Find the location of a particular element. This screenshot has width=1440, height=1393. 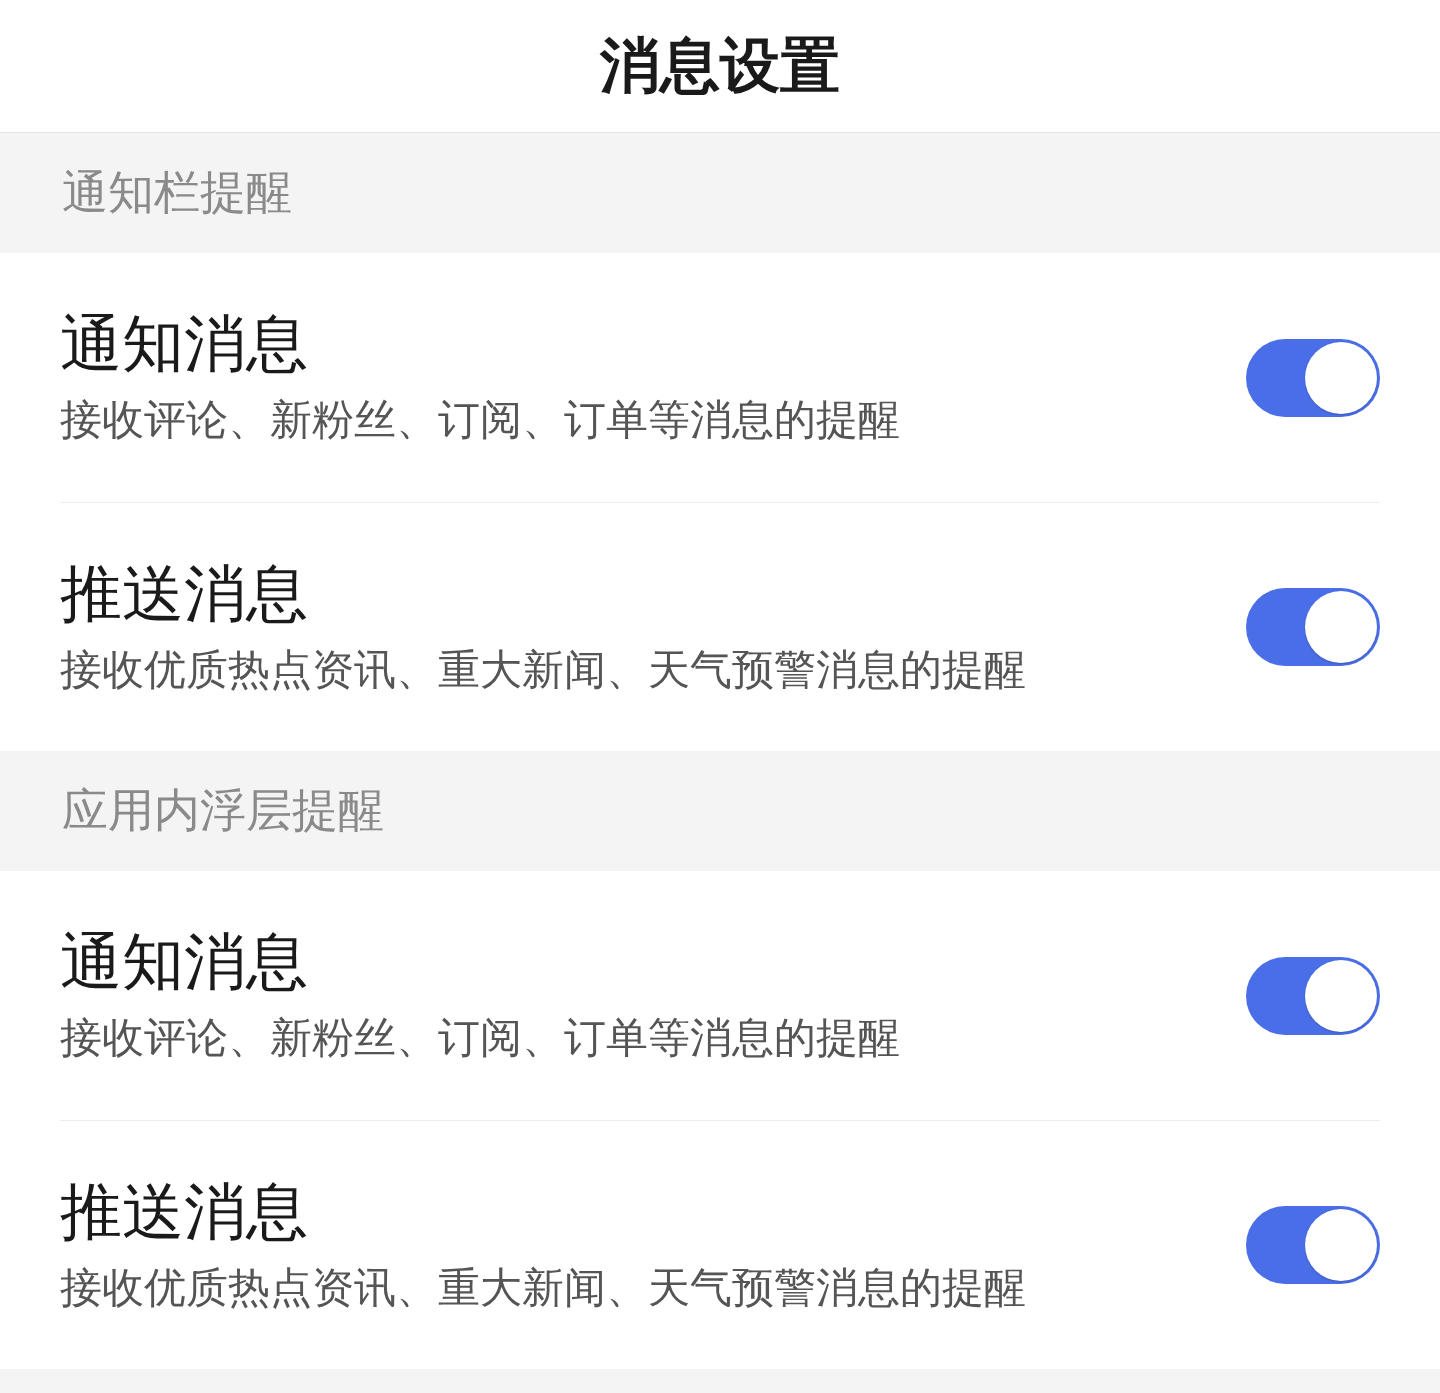

page-title: 消息设置 is located at coordinates (720, 65).